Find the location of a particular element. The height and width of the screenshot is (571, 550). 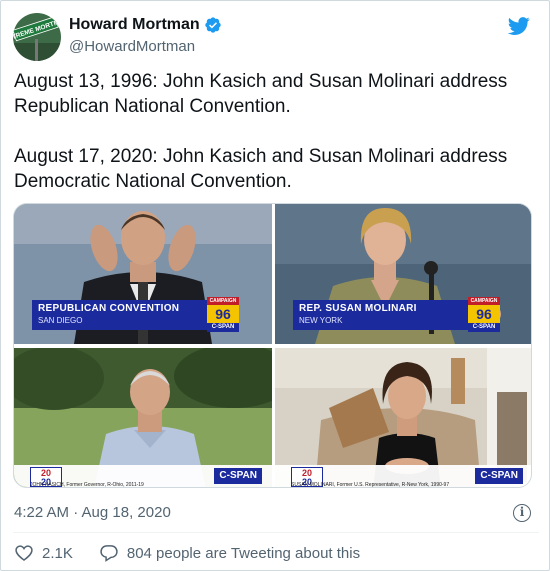

divider is located at coordinates (276, 532).